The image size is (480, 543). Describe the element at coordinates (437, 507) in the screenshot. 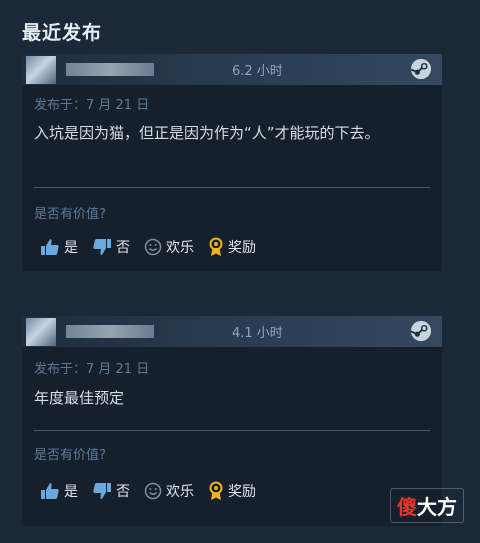

I see `watermark-rest: 大方` at that location.